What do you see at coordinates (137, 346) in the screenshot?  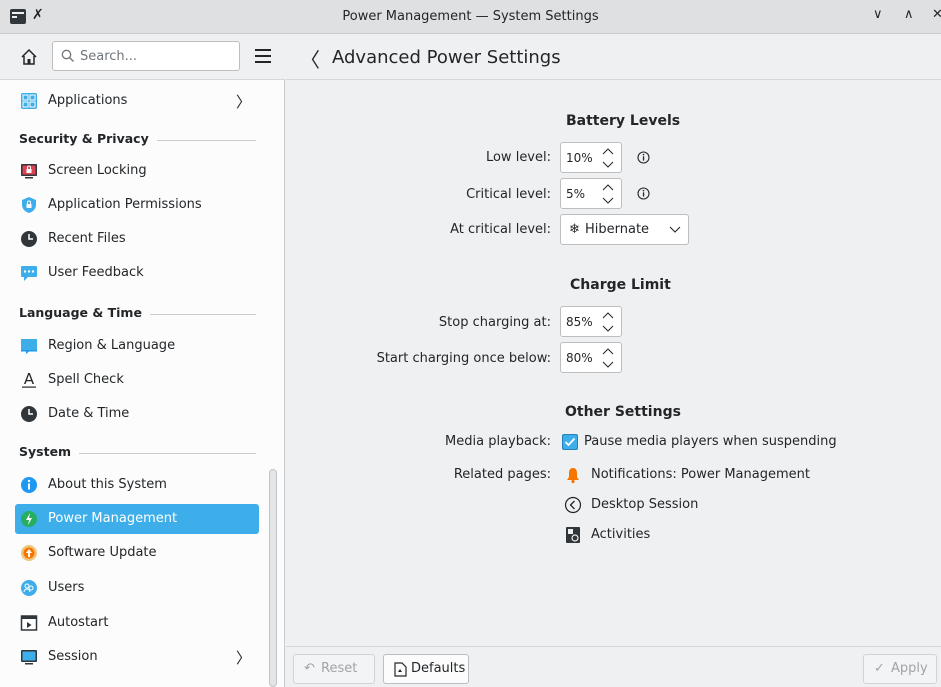 I see `sidebar-item-region-language: Region & Language` at bounding box center [137, 346].